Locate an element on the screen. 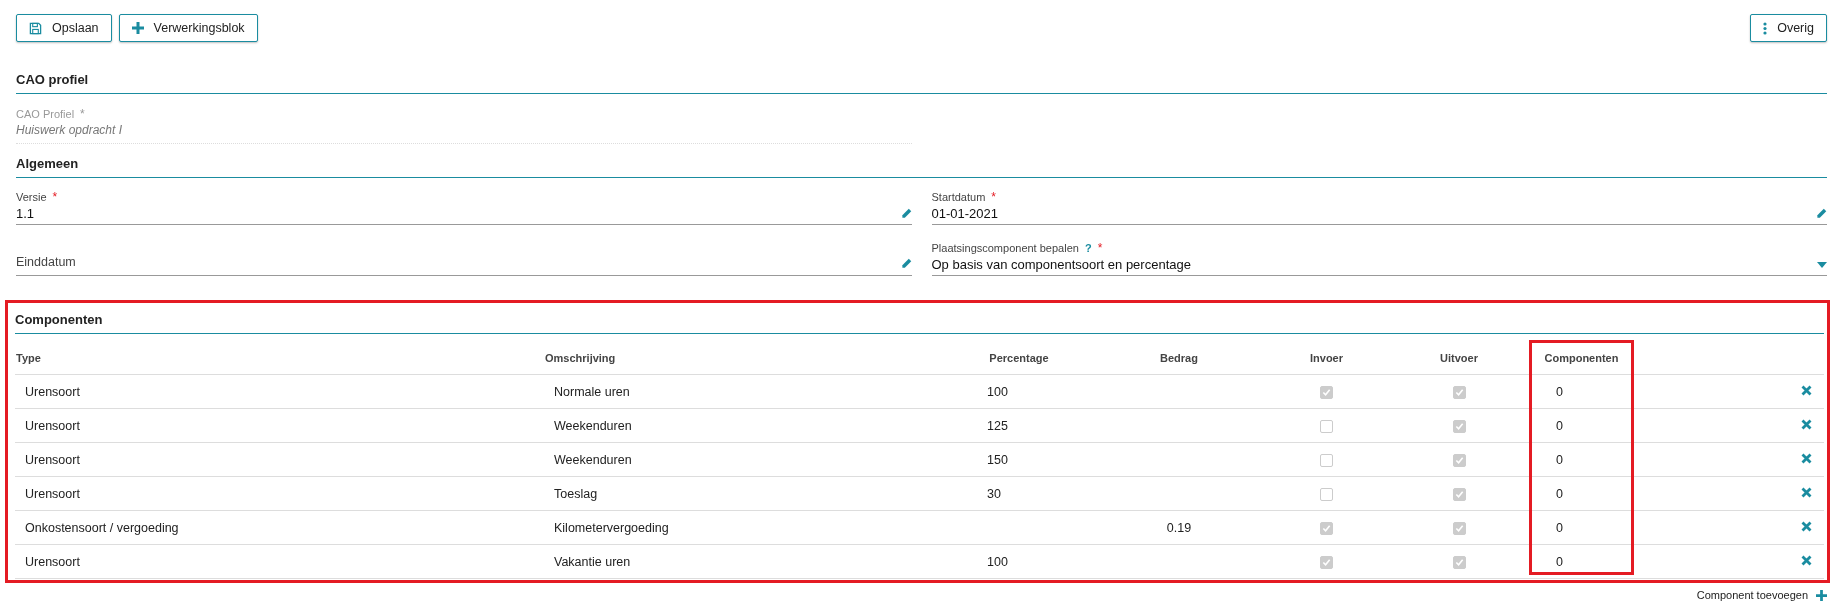 This screenshot has height=614, width=1837. field-label: Startdatum is located at coordinates (958, 197).